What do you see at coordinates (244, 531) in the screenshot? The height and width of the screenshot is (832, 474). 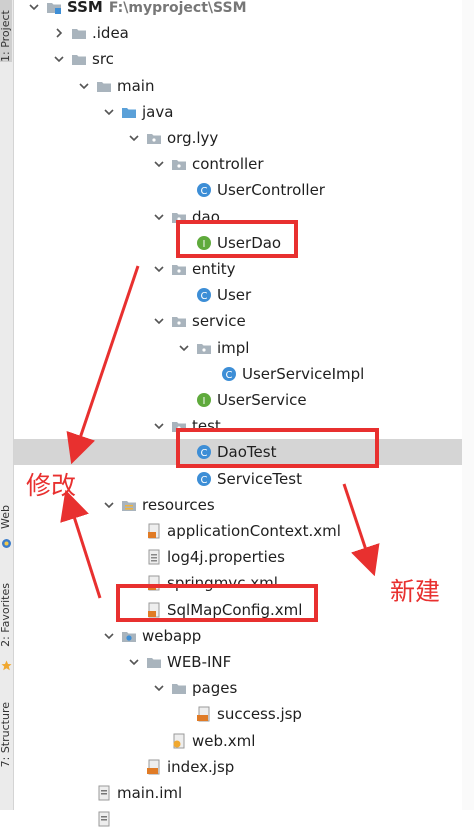 I see `tree-row: applicationContext.xml` at bounding box center [244, 531].